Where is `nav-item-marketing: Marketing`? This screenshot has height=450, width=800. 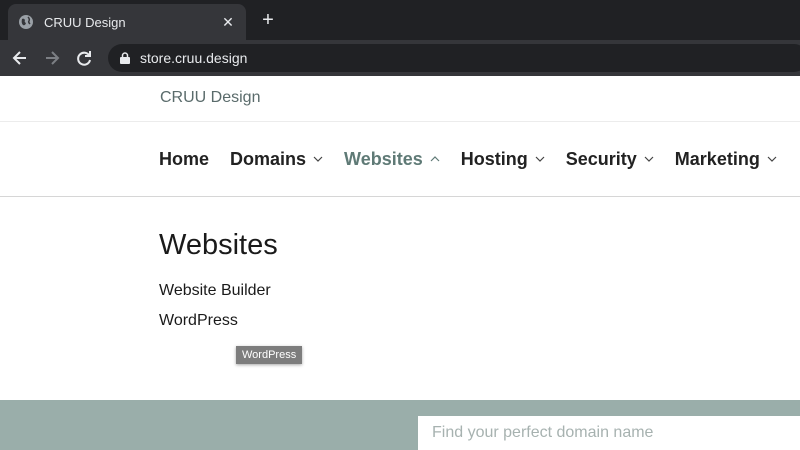 nav-item-marketing: Marketing is located at coordinates (726, 159).